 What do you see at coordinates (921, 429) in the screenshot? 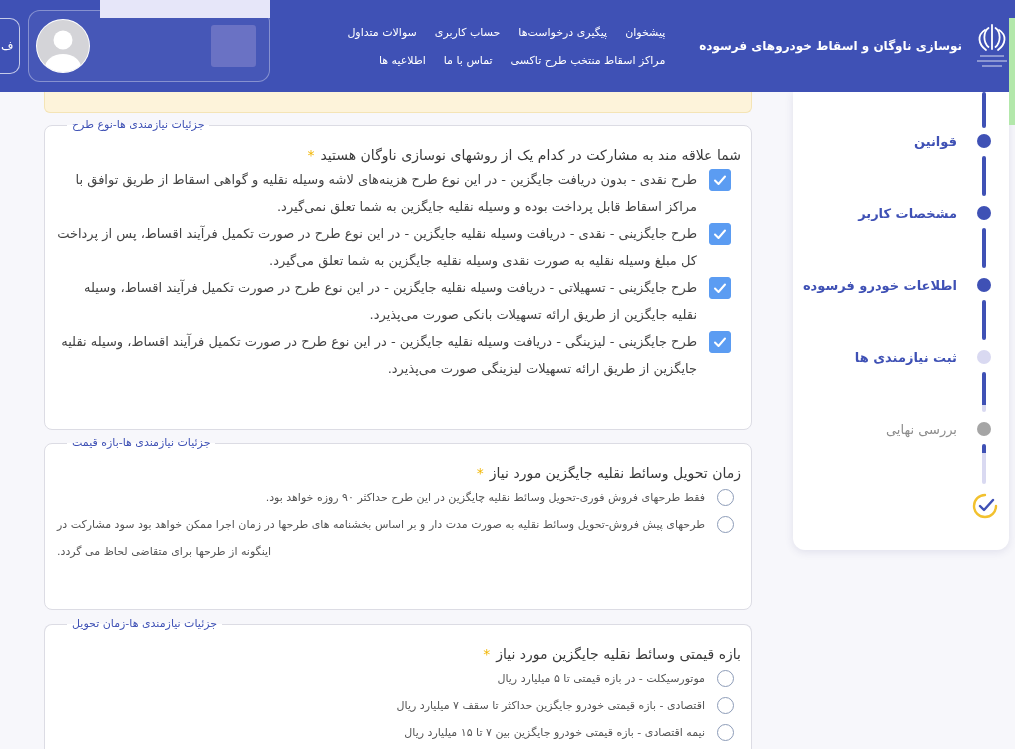
I see `step-label: بررسی نهایی` at bounding box center [921, 429].